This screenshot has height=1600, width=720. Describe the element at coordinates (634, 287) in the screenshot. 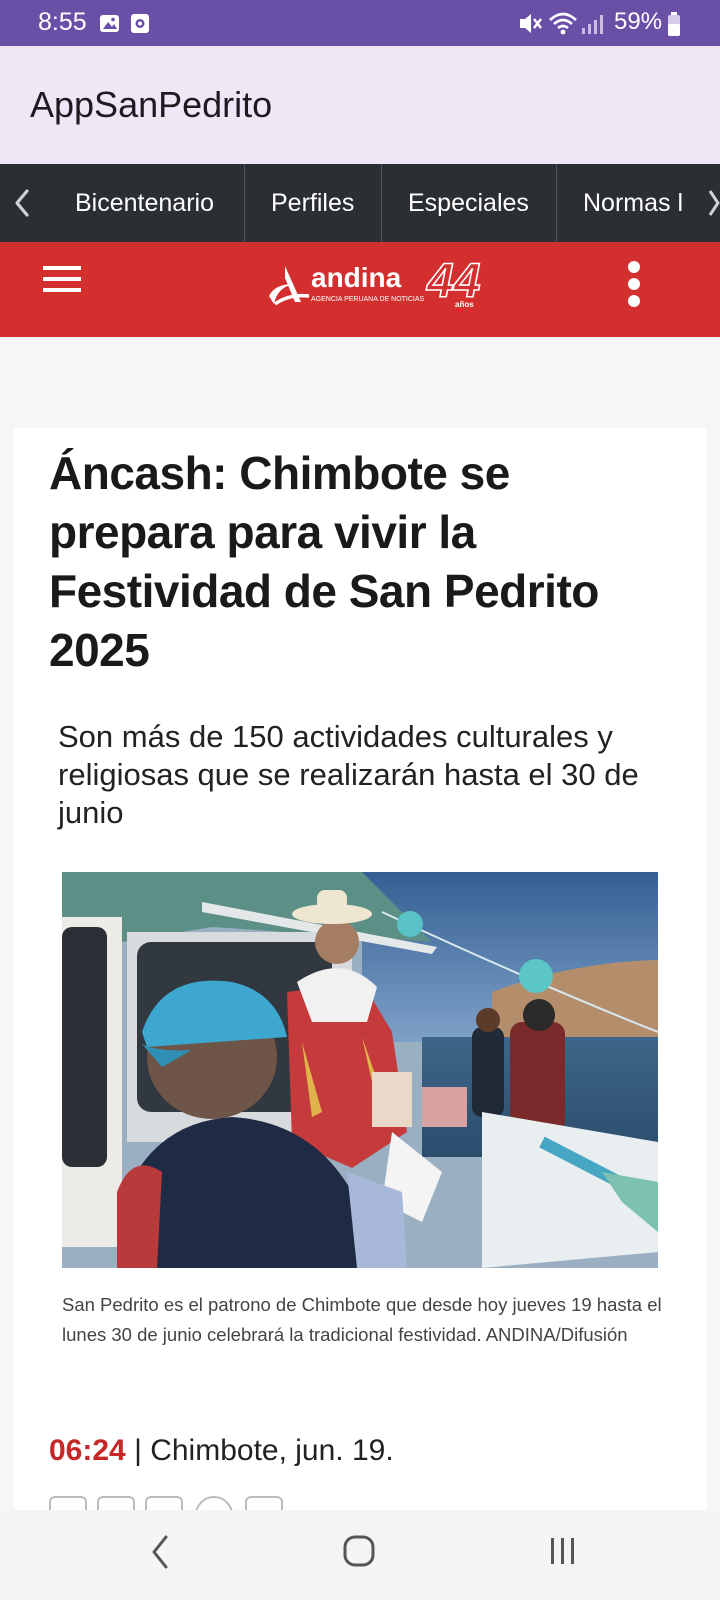

I see `more-vert-icon` at that location.